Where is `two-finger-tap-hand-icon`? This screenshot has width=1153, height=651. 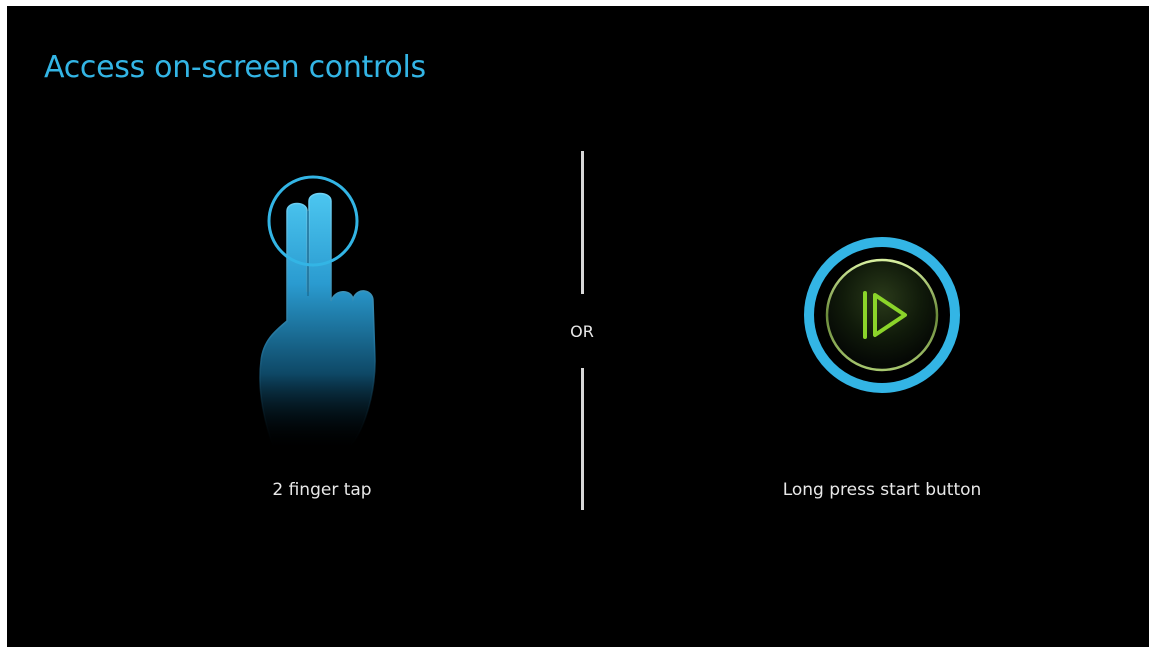 two-finger-tap-hand-icon is located at coordinates (317, 313).